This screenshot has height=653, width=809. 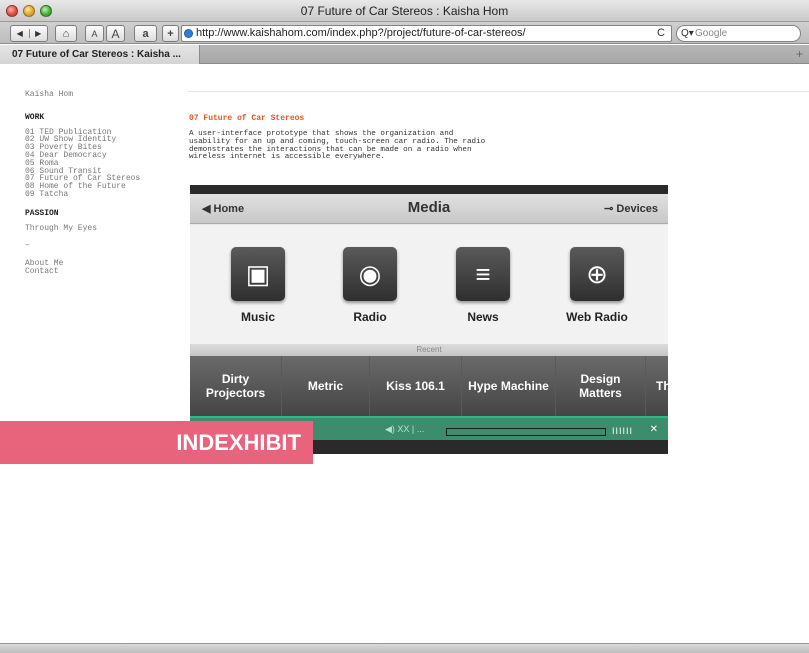 What do you see at coordinates (687, 33) in the screenshot?
I see `search-icon: Q▾` at bounding box center [687, 33].